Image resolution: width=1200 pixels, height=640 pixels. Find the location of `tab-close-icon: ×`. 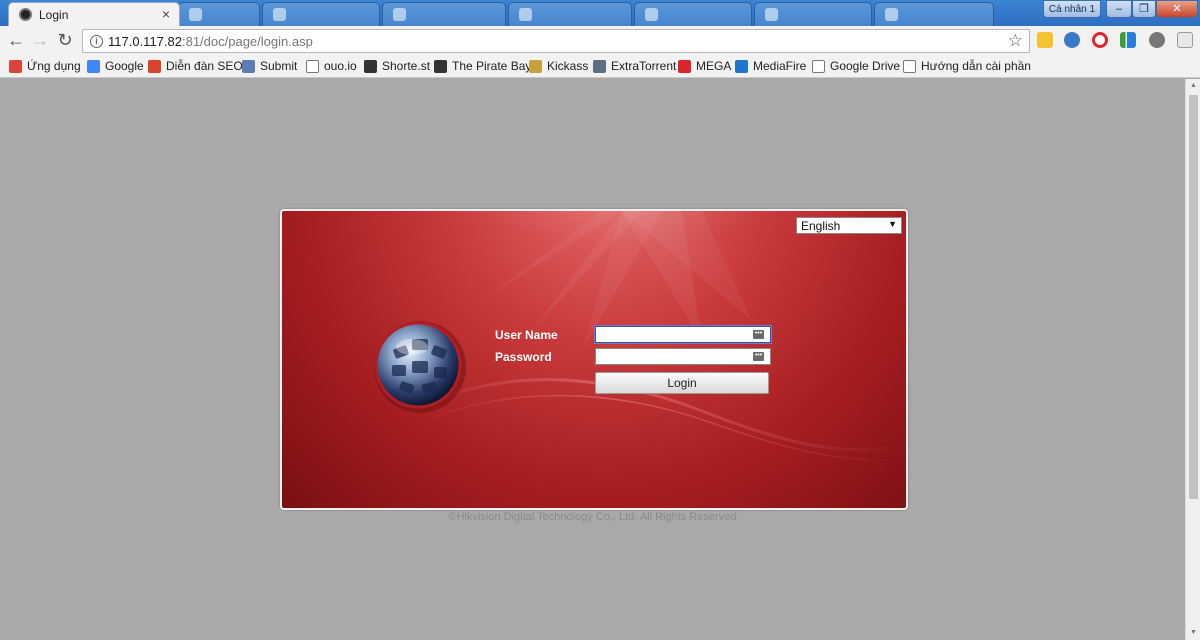

tab-close-icon: × is located at coordinates (166, 14).